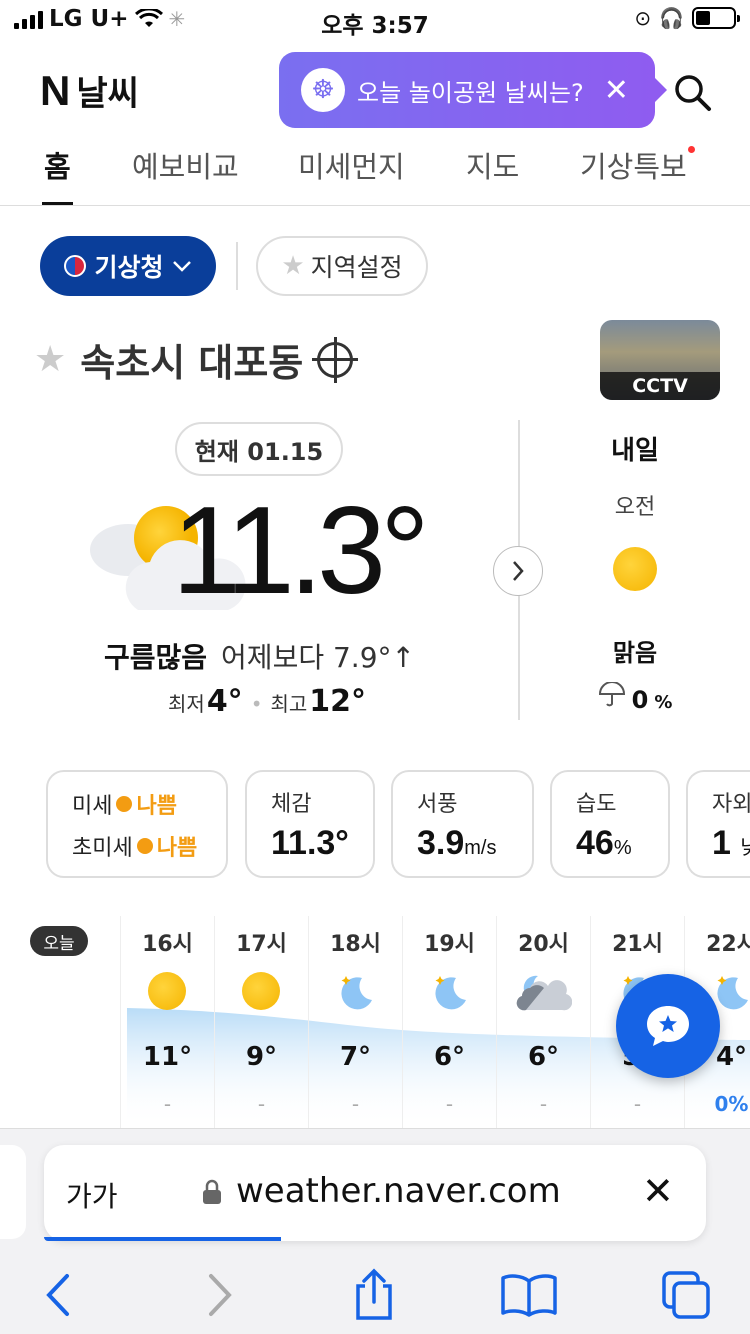 Image resolution: width=750 pixels, height=1334 pixels. What do you see at coordinates (186, 704) in the screenshot?
I see `min-label: 최저` at bounding box center [186, 704].